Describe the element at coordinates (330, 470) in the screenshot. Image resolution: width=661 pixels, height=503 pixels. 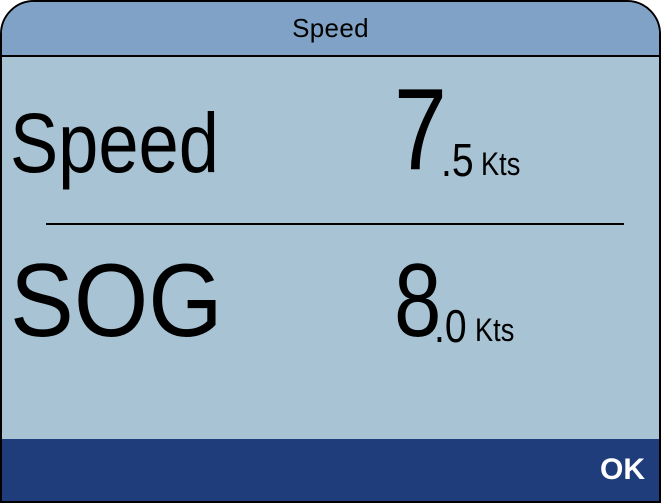
I see `softkey-bar: OK` at that location.